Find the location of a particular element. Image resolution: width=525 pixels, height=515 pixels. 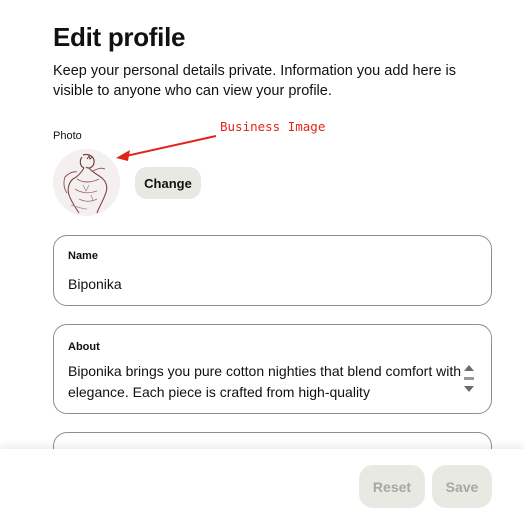

reset-button: Reset is located at coordinates (392, 486).